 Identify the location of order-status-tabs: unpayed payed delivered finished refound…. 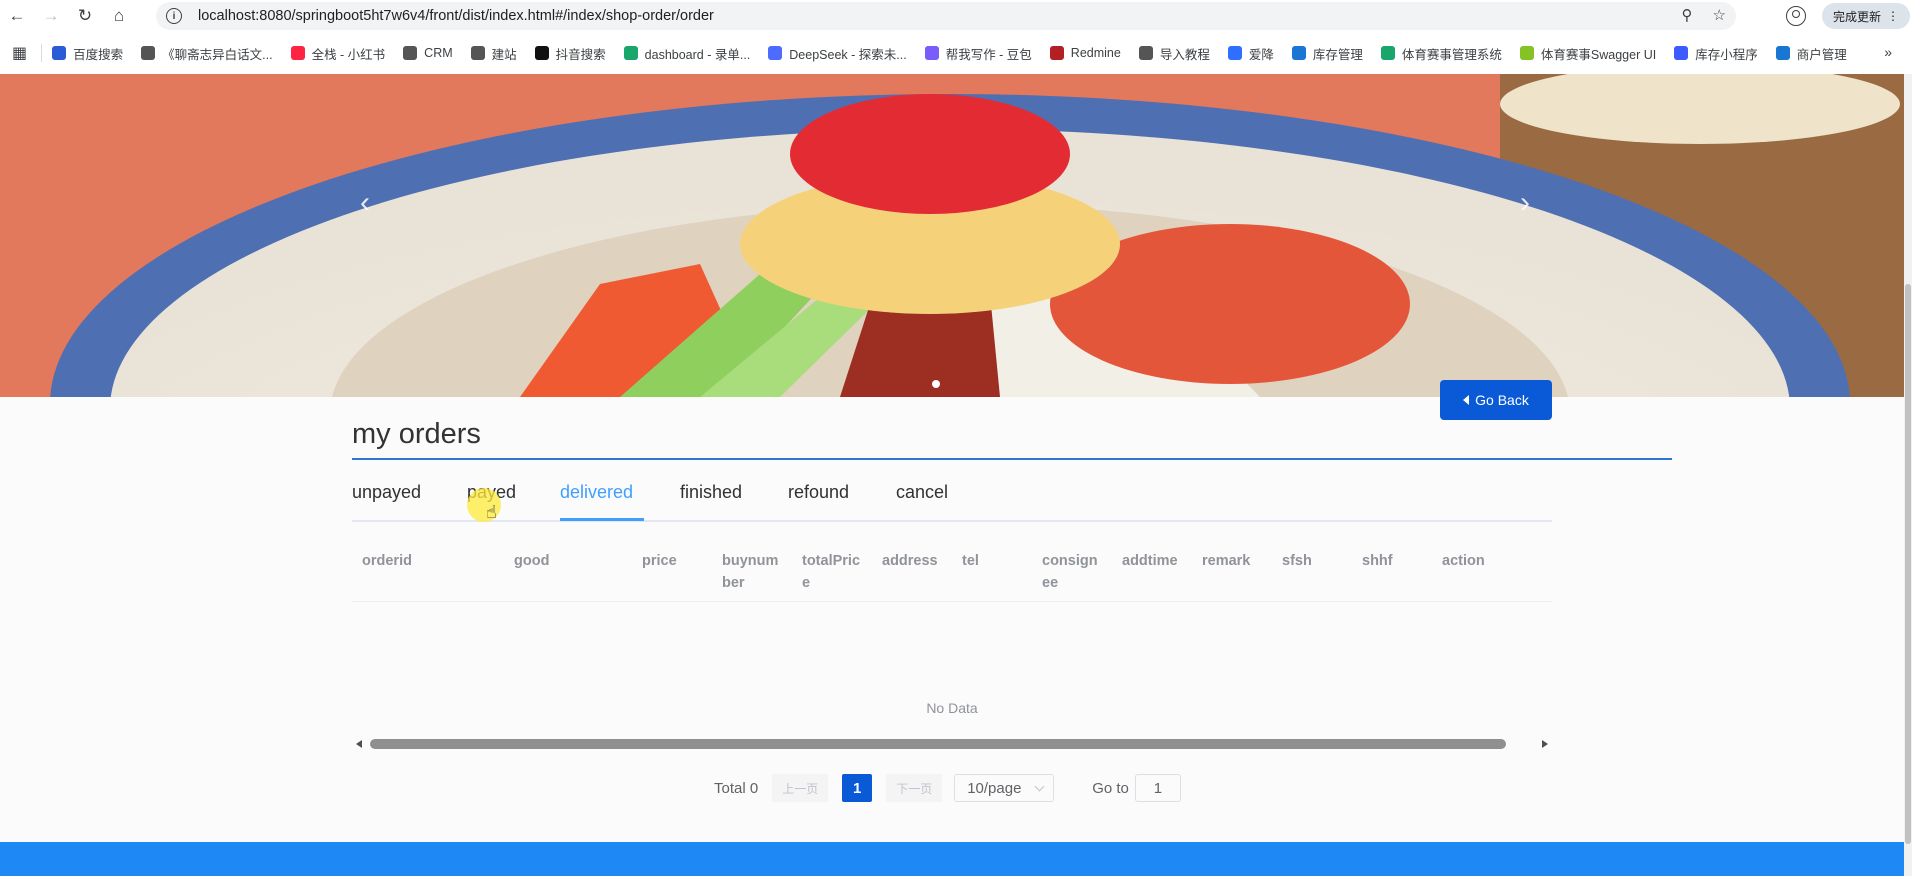
(952, 501).